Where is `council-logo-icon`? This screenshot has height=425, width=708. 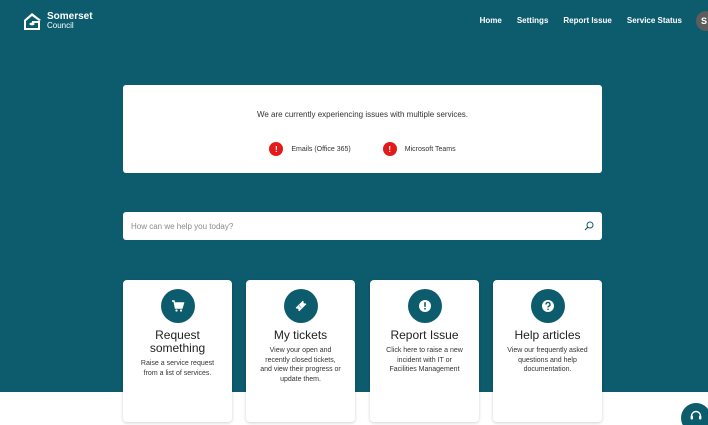 council-logo-icon is located at coordinates (32, 21).